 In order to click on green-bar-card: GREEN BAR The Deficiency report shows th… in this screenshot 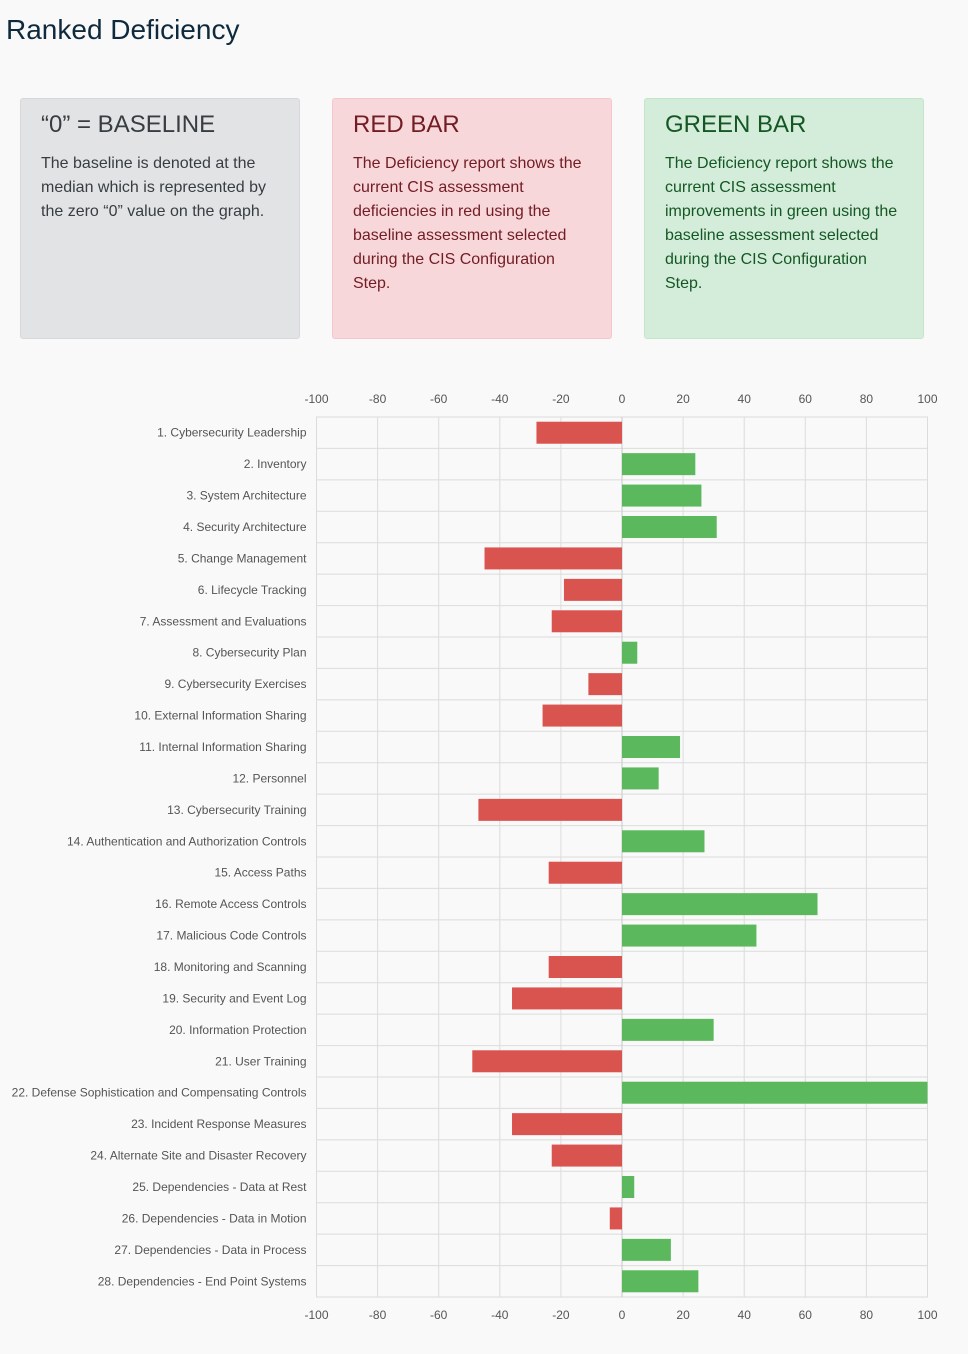, I will do `click(784, 218)`.